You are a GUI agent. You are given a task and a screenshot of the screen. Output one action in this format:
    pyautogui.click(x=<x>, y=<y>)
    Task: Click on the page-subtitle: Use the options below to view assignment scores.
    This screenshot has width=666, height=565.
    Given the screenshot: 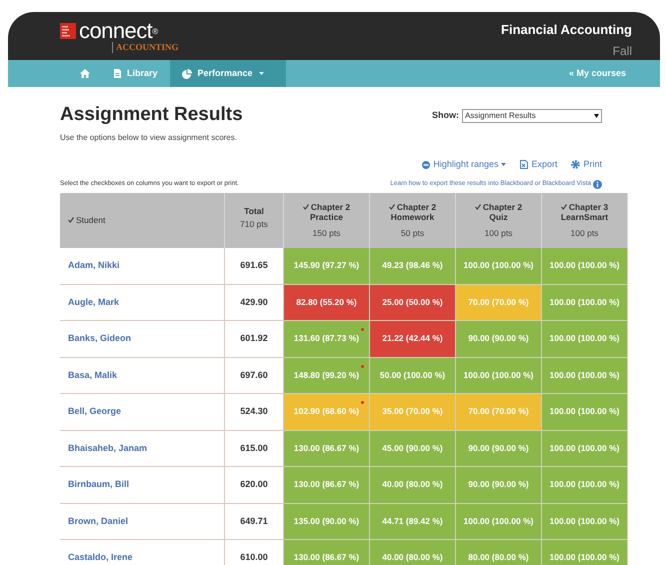 What is the action you would take?
    pyautogui.click(x=149, y=138)
    